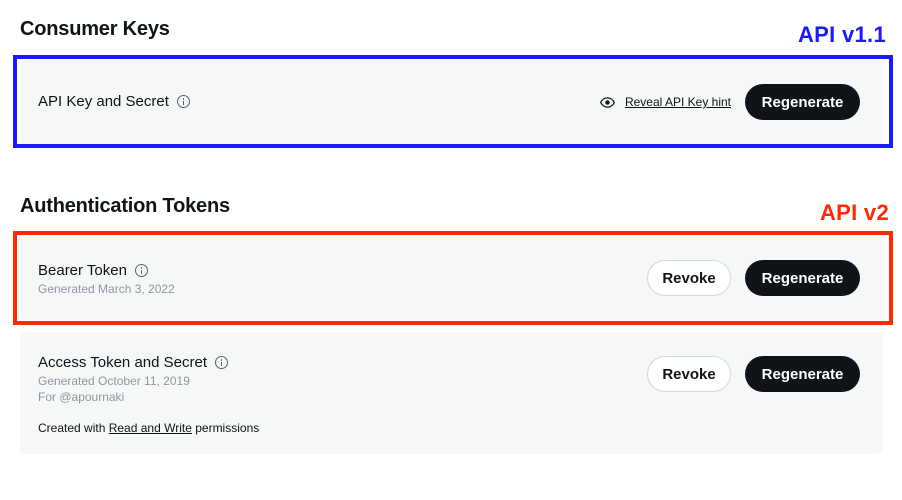 The width and height of the screenshot is (902, 500). Describe the element at coordinates (81, 397) in the screenshot. I see `access-for-user: For @apournaki` at that location.